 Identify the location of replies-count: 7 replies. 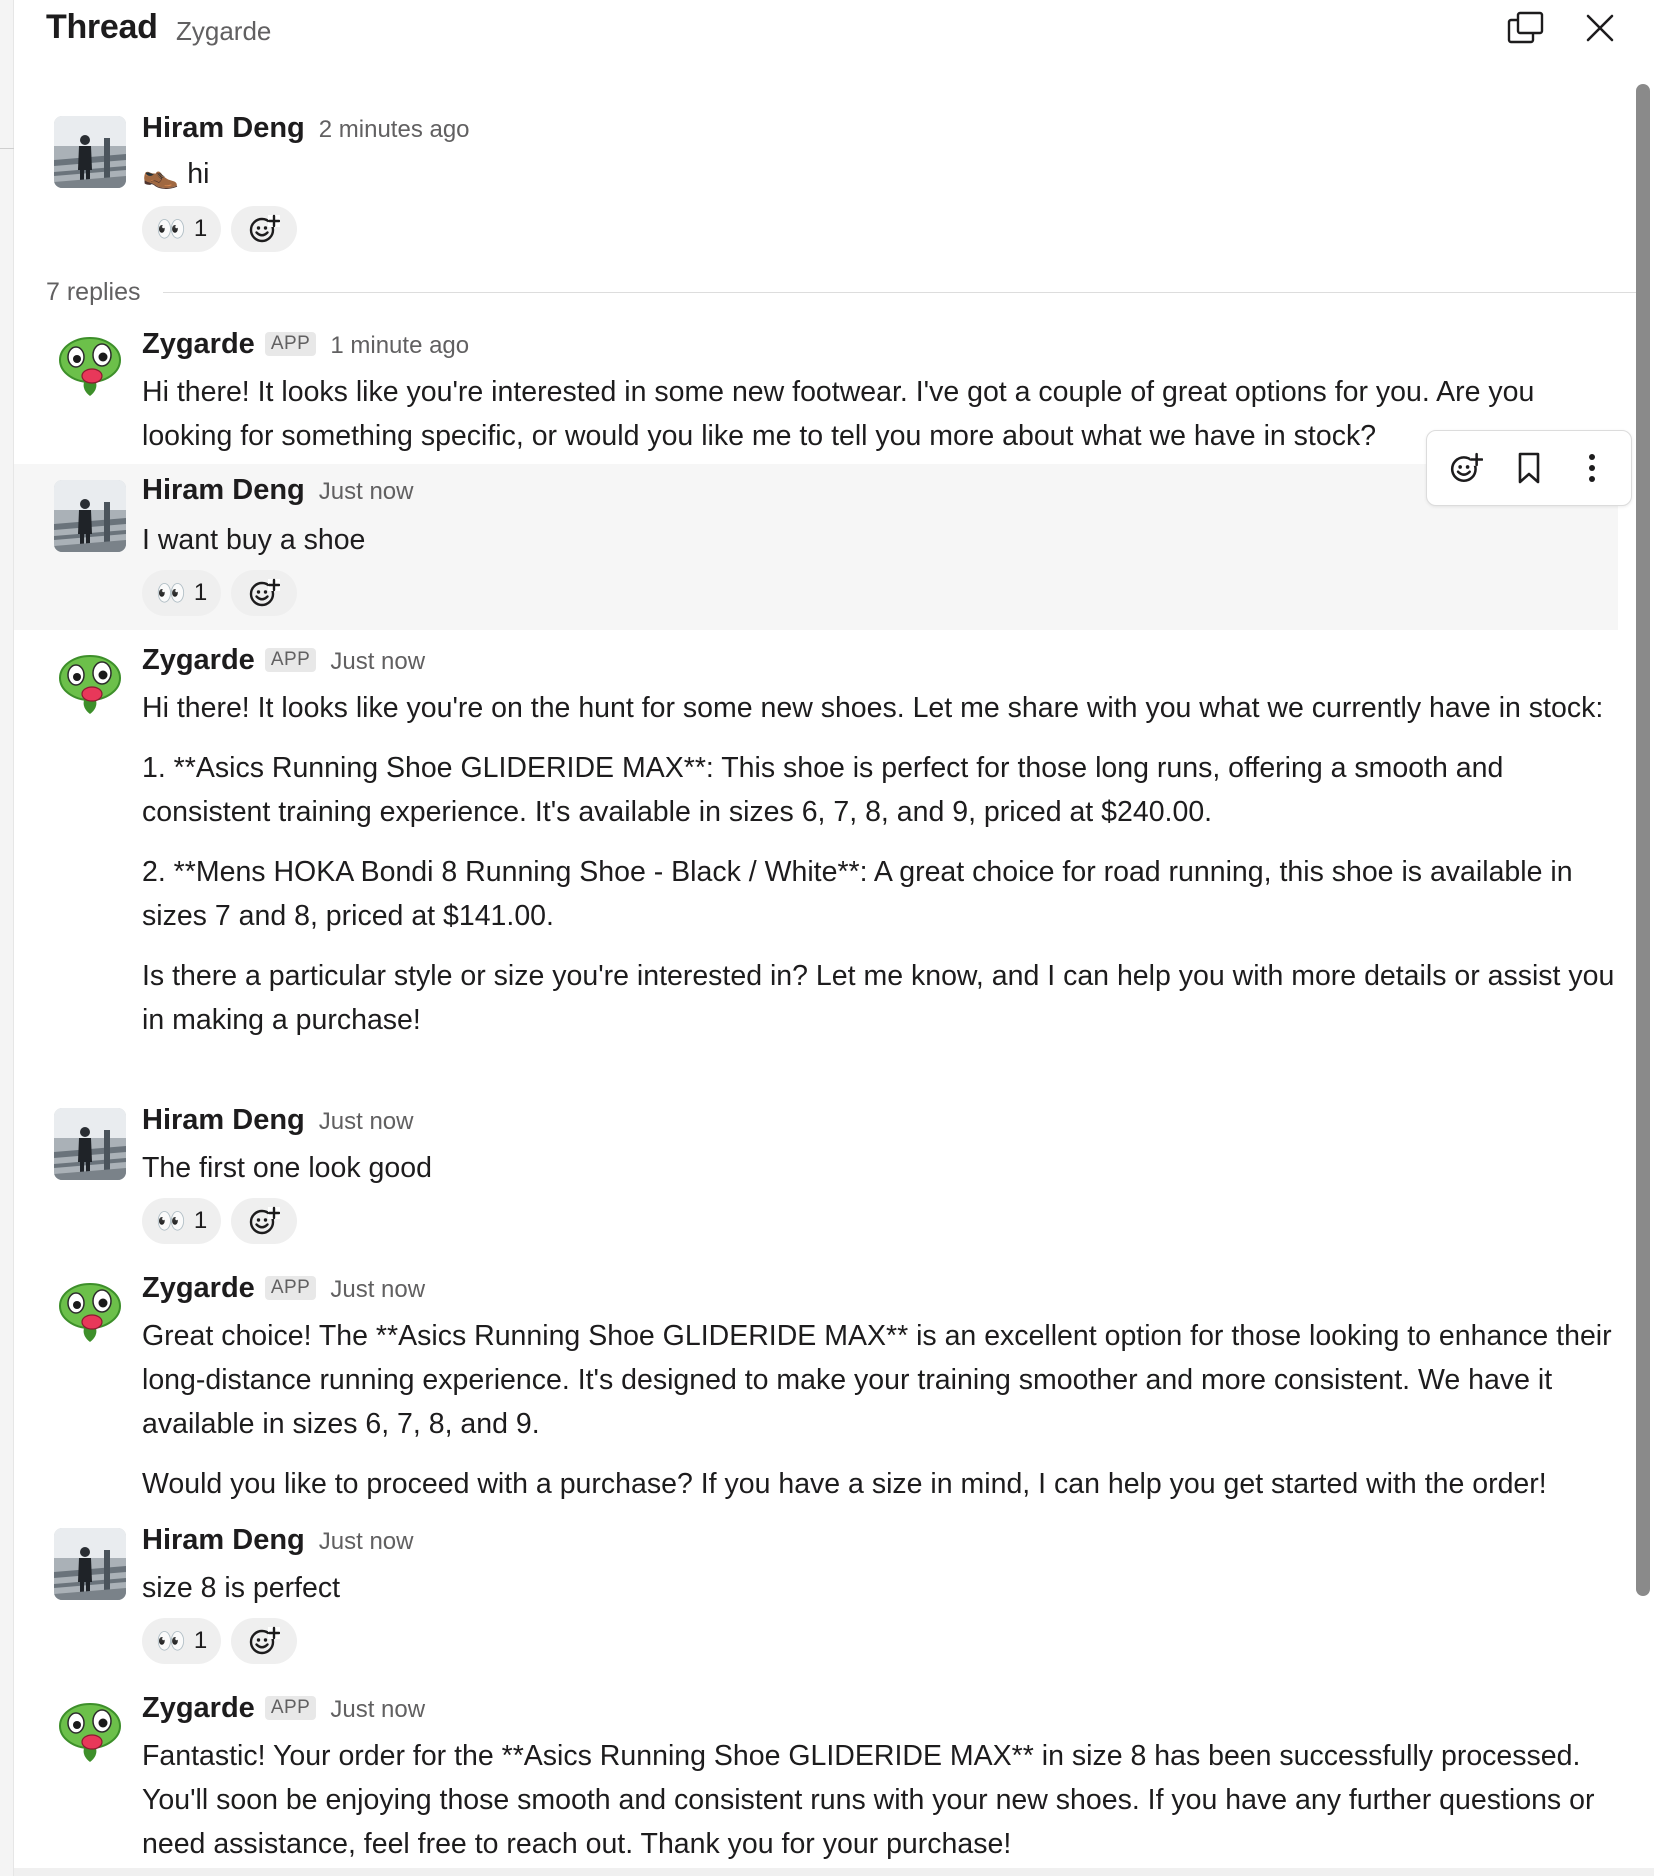
(93, 292).